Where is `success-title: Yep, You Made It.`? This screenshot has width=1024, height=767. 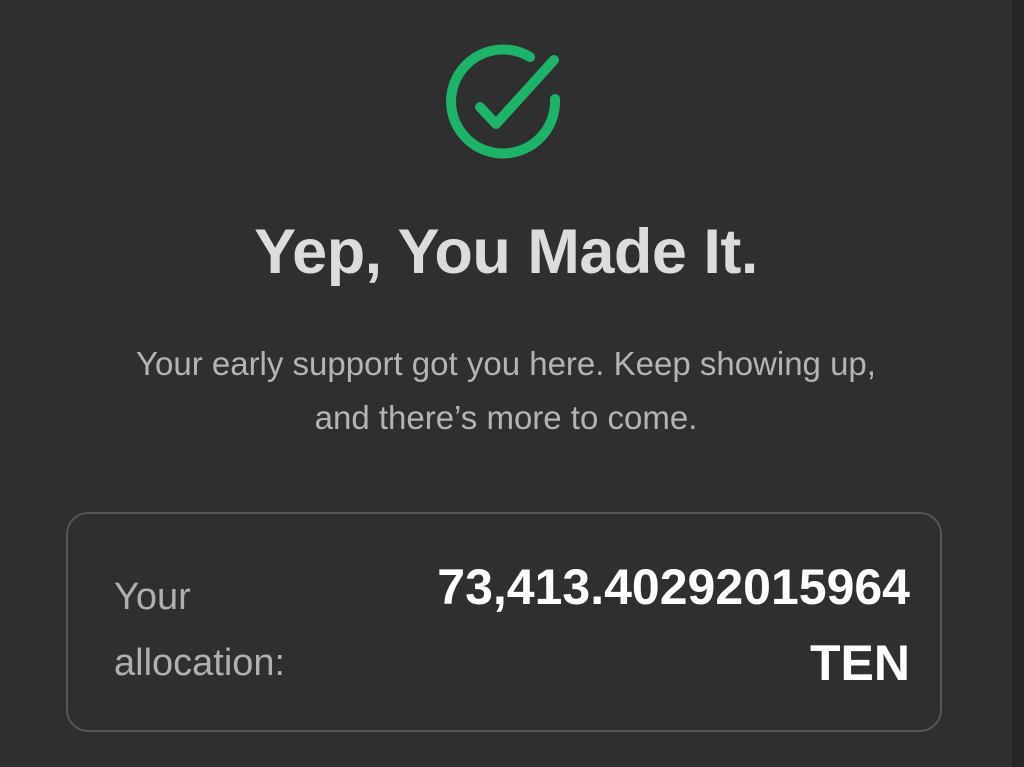
success-title: Yep, You Made It. is located at coordinates (506, 252).